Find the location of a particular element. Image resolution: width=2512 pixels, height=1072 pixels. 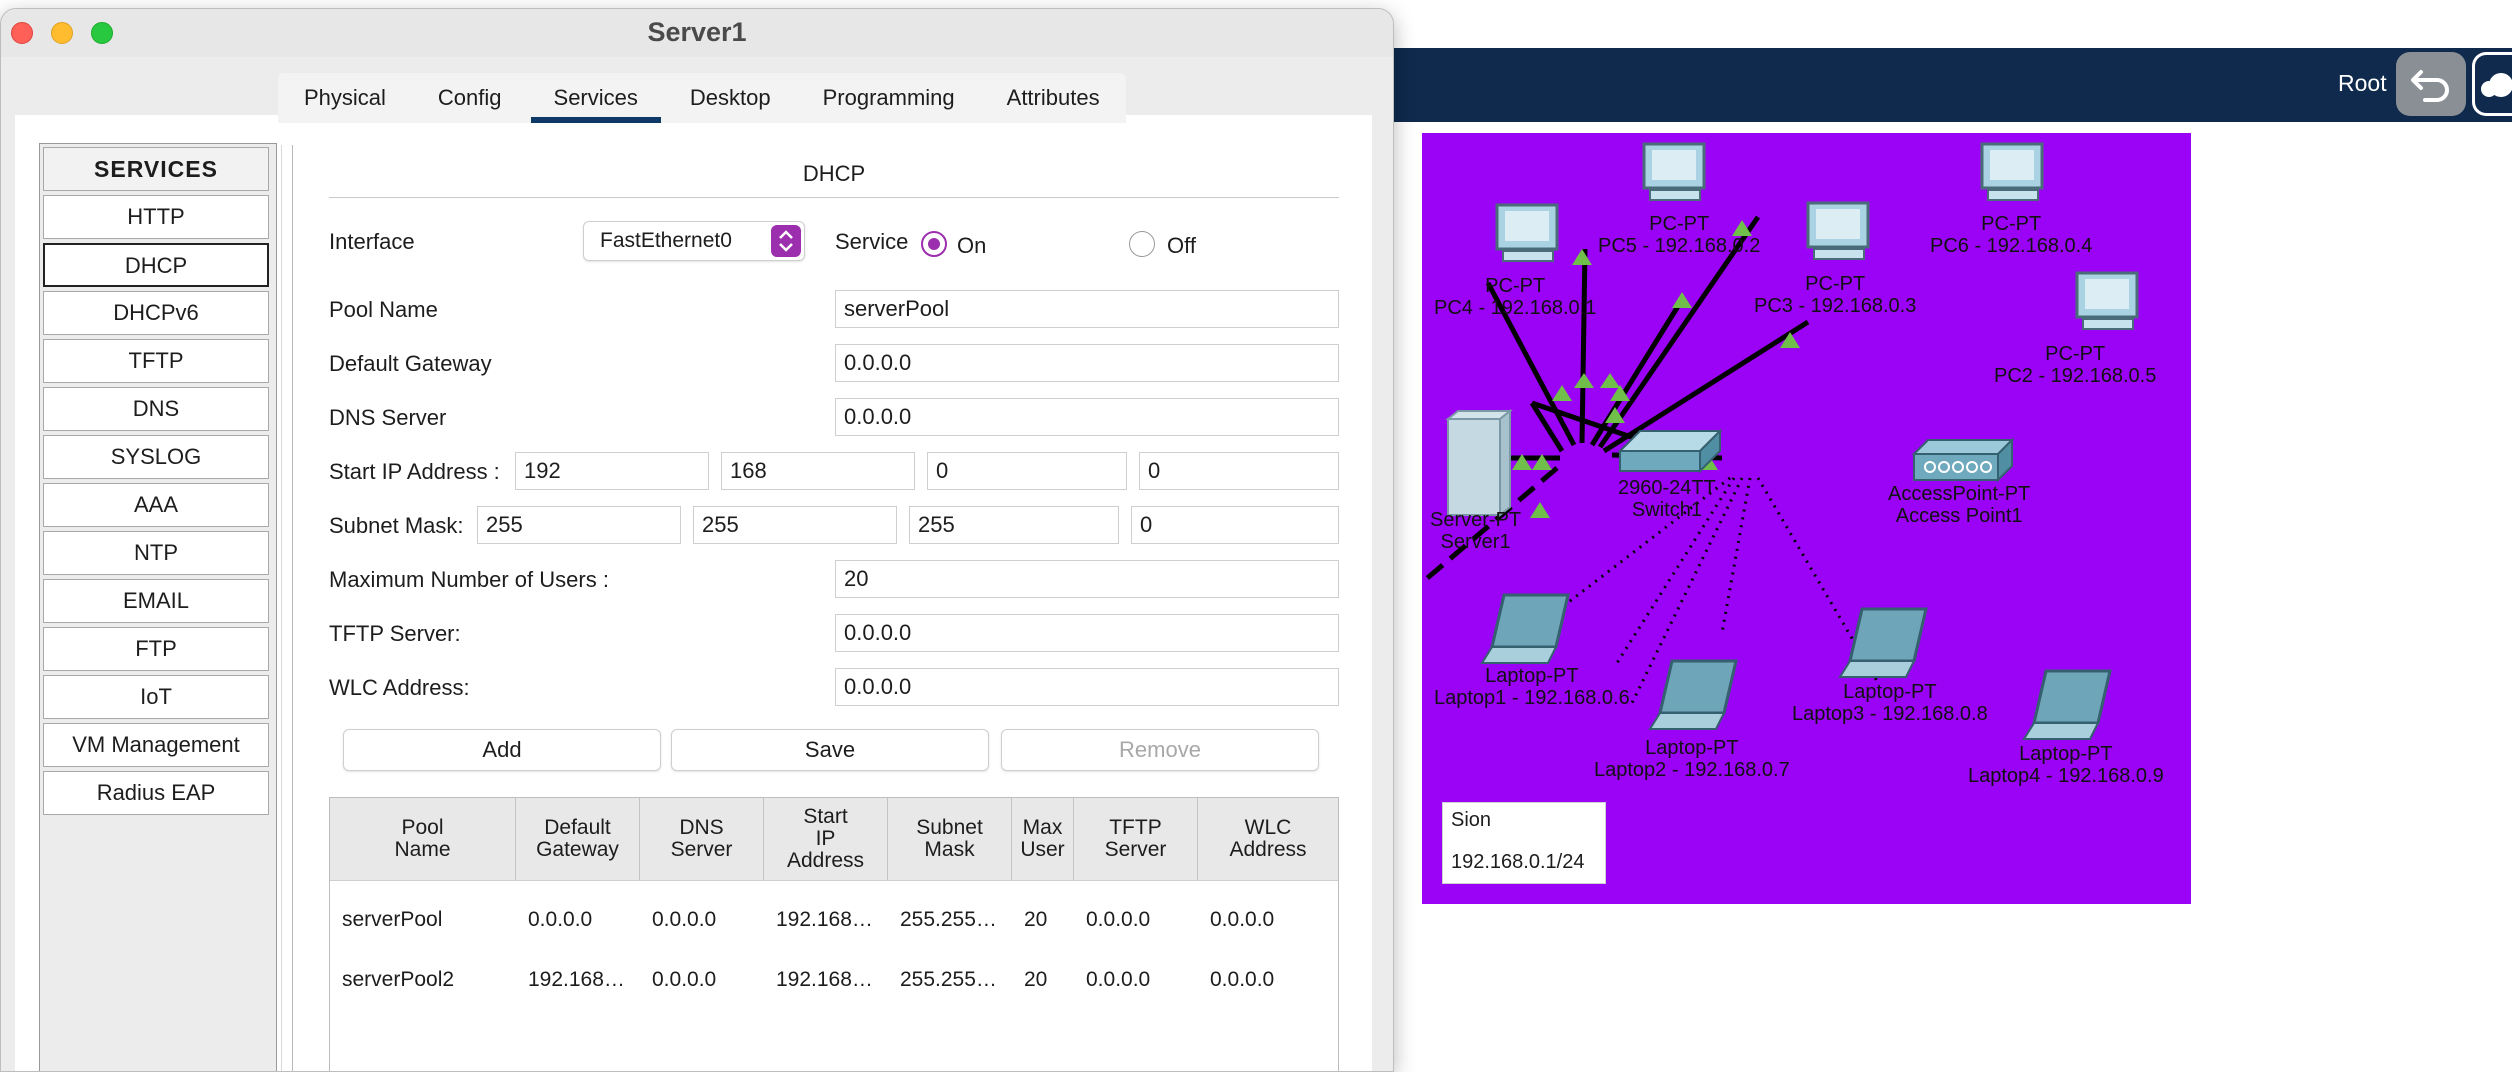

dns-server-label: DNS Server is located at coordinates (388, 417).